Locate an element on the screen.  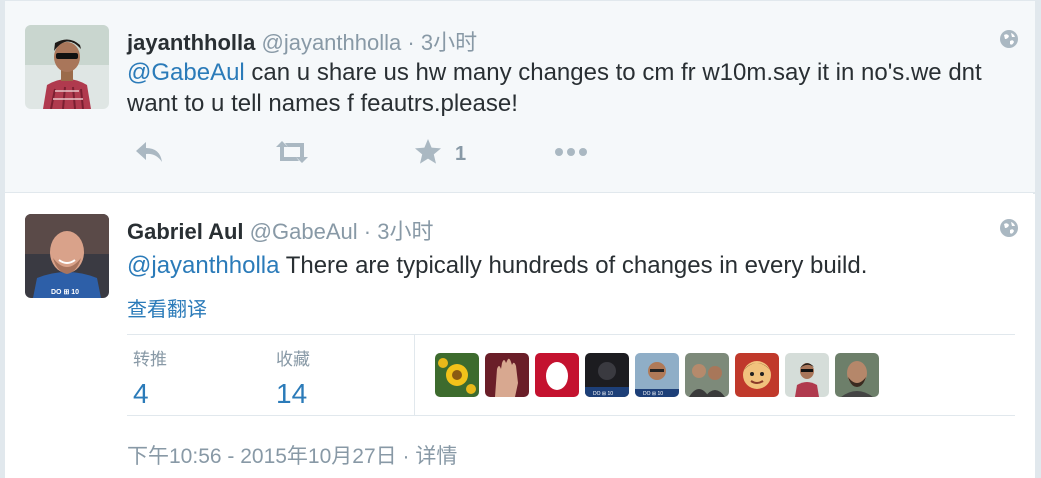
favorites-stat: 收藏 14 is located at coordinates (293, 377).